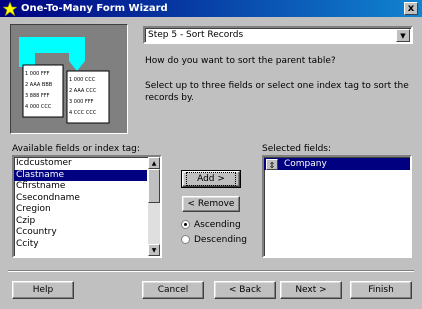 The height and width of the screenshot is (309, 422). I want to click on remove-button: < Remove, so click(211, 204).